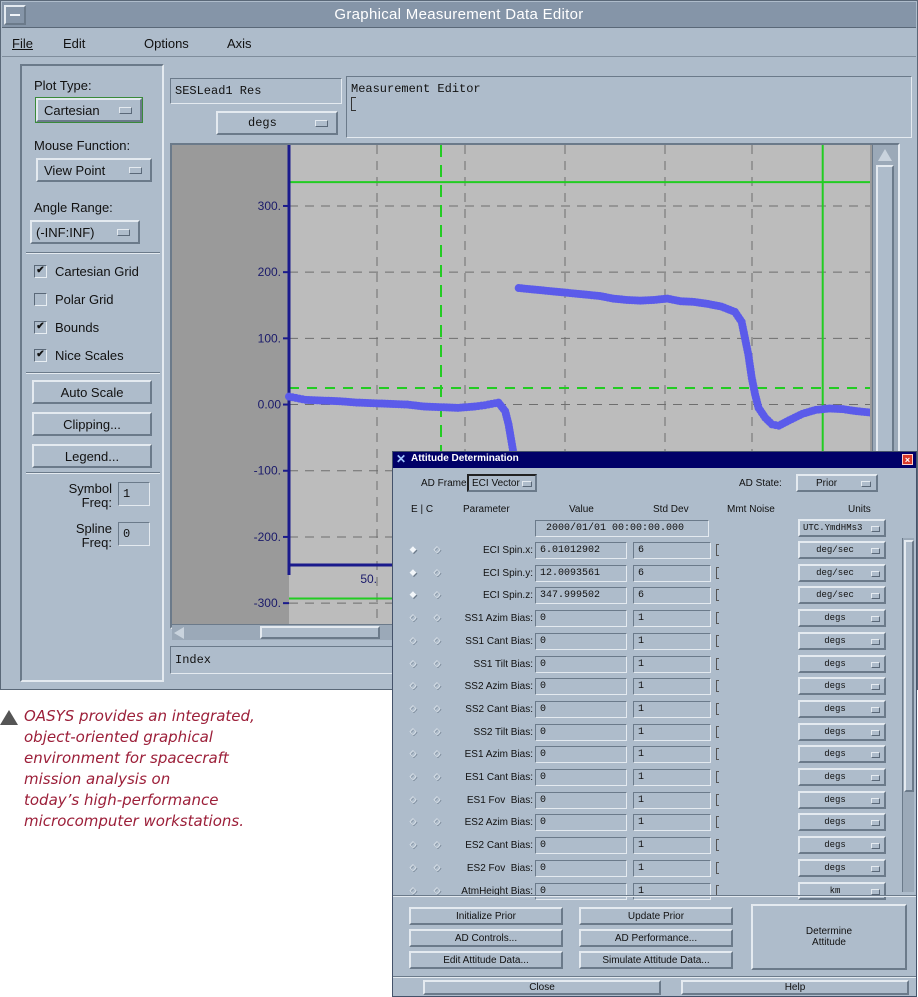  What do you see at coordinates (86, 271) in the screenshot?
I see `cartesian-grid-checkbox: ✔ Cartesian Grid` at bounding box center [86, 271].